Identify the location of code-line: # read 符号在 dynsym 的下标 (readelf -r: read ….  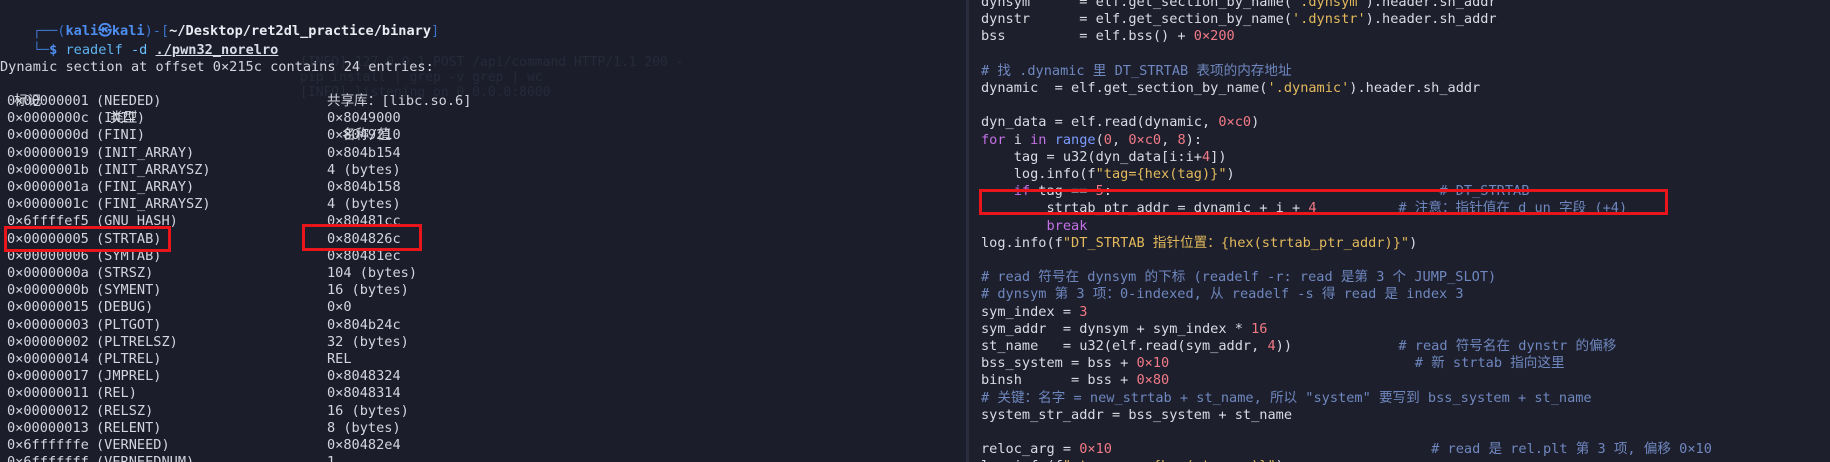
(1238, 277).